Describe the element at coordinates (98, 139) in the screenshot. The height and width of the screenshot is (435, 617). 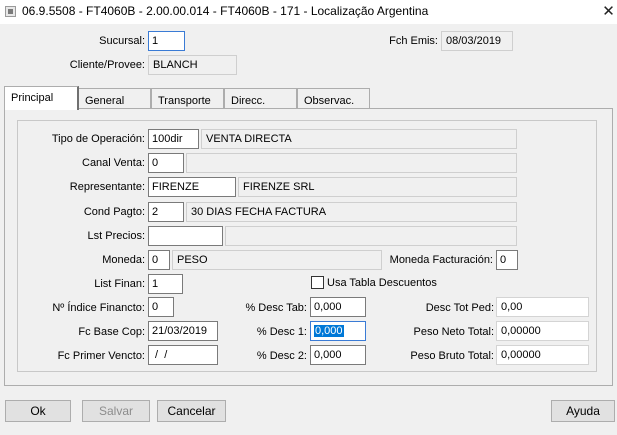
I see `tipo-operacion-label: Tipo de Operación:` at that location.